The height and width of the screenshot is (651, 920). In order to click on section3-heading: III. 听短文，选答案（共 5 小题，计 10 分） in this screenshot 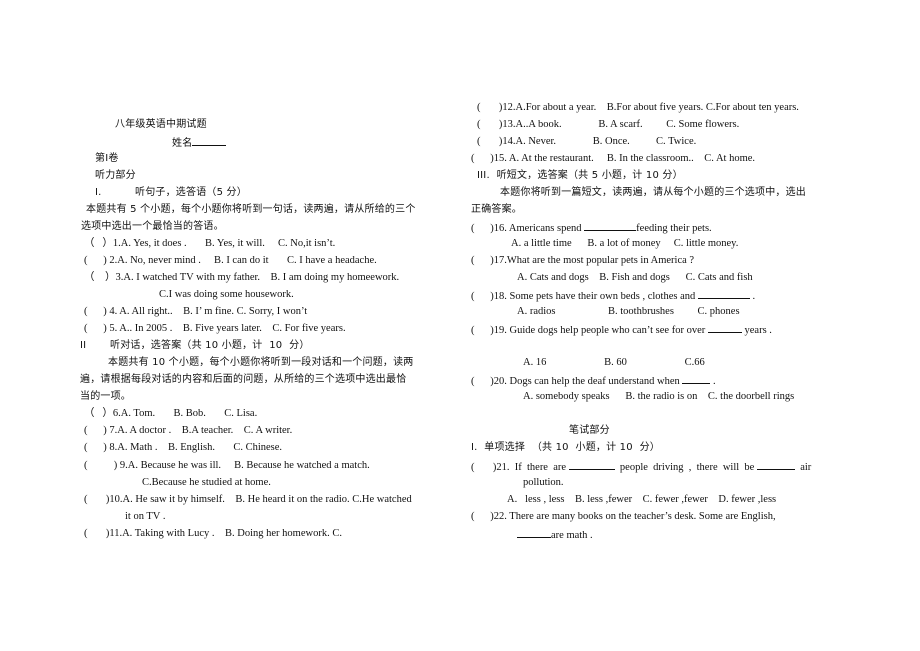, I will do `click(580, 175)`.